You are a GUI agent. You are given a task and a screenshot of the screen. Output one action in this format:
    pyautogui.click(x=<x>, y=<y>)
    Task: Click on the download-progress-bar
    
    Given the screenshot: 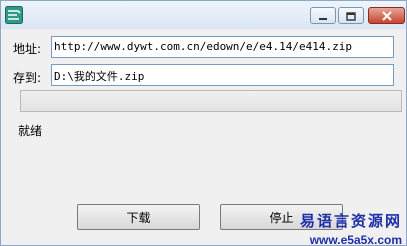 What is the action you would take?
    pyautogui.click(x=211, y=101)
    